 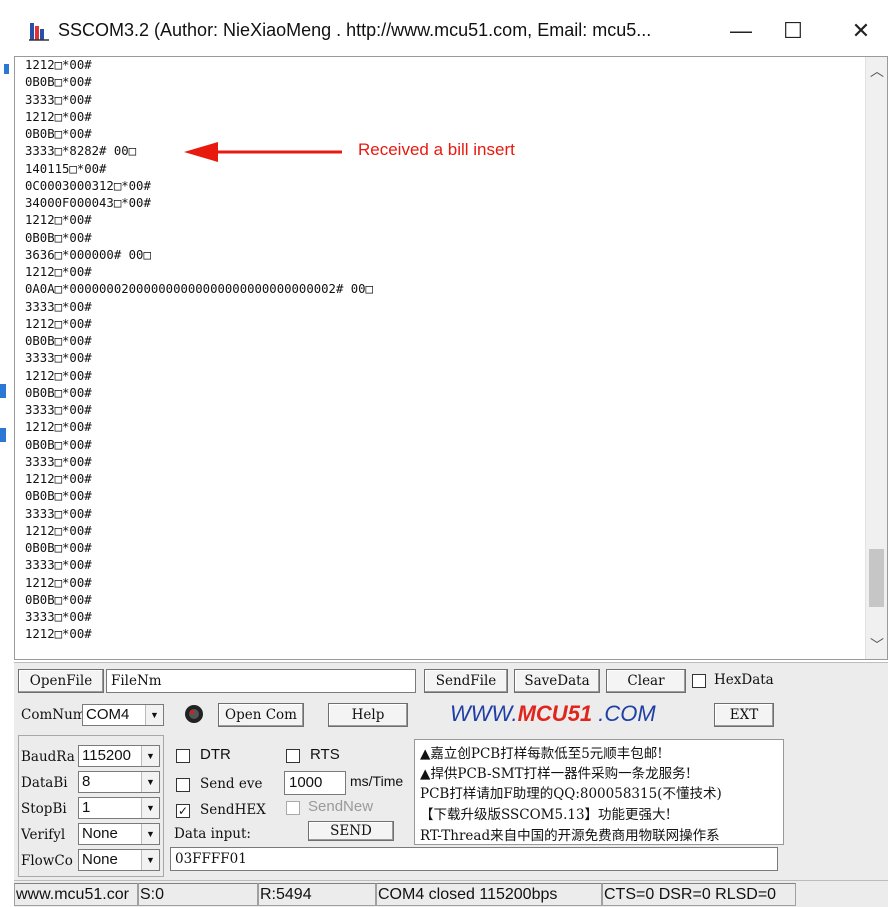 I want to click on vertical-scrollbar: ︿ ﹀, so click(x=876, y=358).